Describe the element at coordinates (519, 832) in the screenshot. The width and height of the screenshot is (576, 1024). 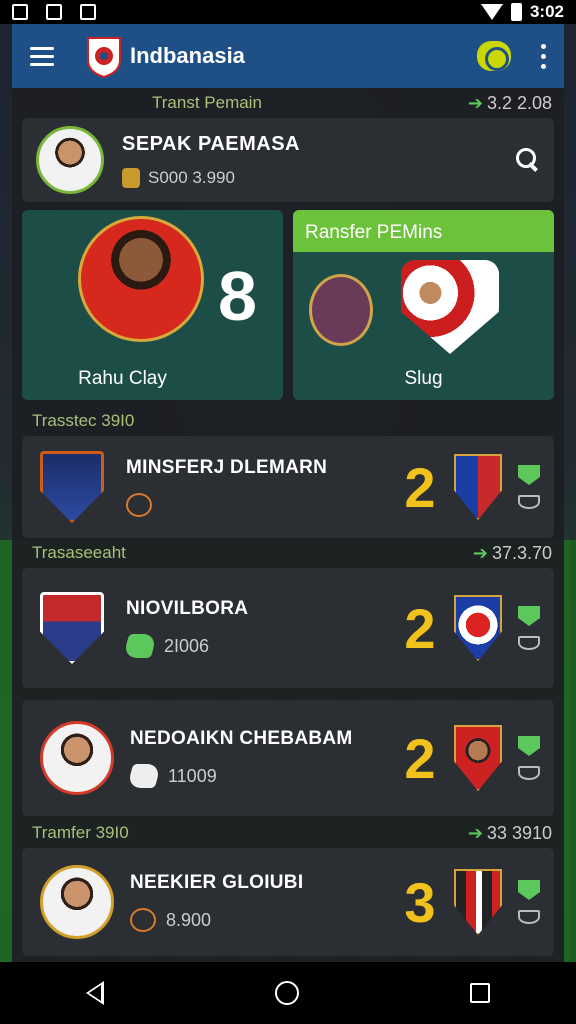
I see `section-amount: 33 3910` at that location.